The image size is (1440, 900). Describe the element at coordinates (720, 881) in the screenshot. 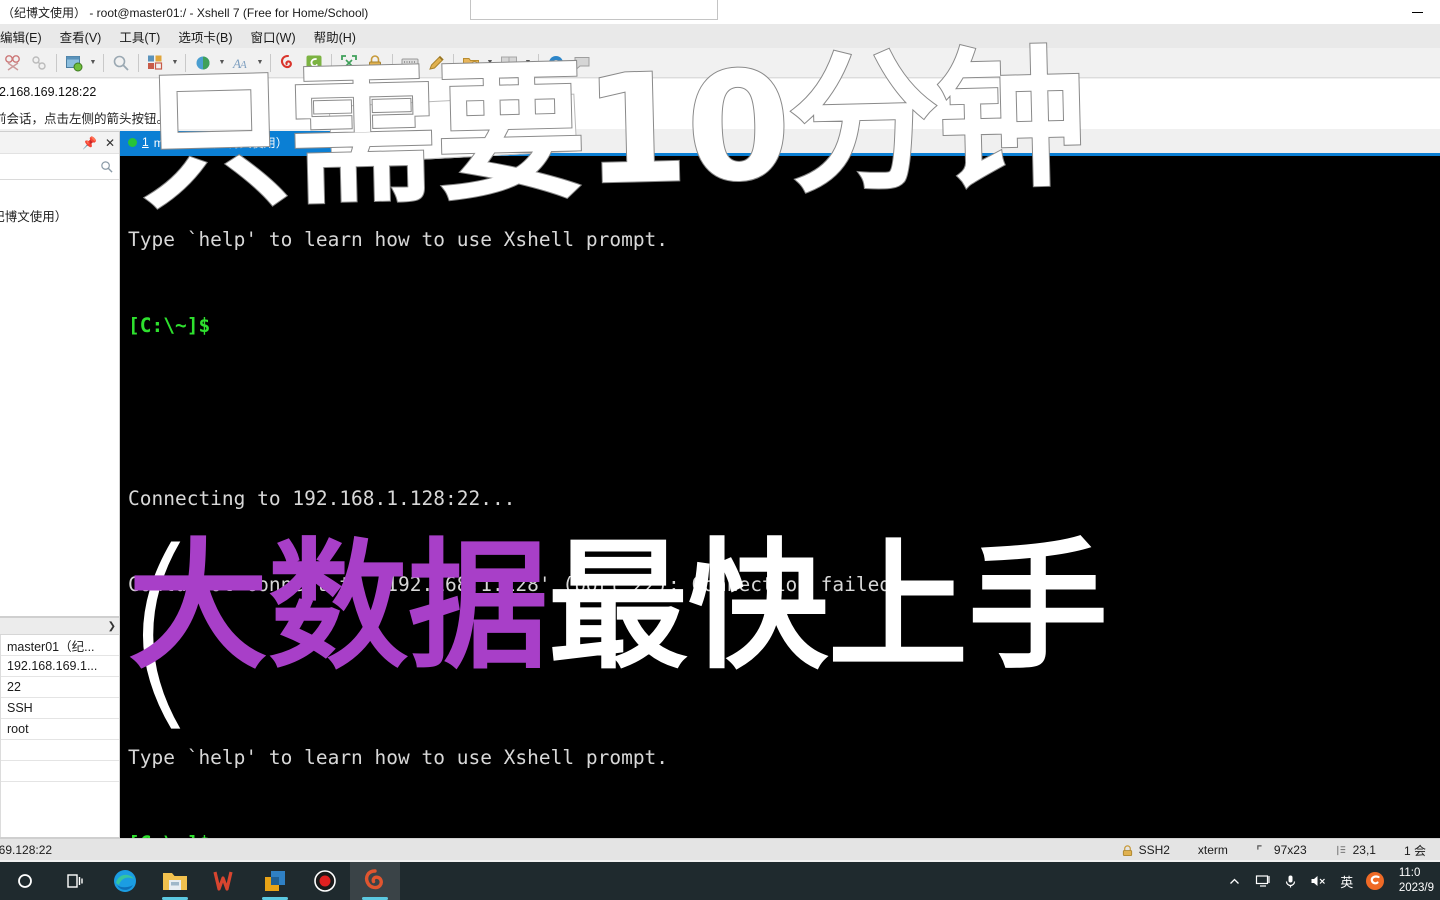

I see `windows-taskbar: 英 11:0 2023/9` at that location.